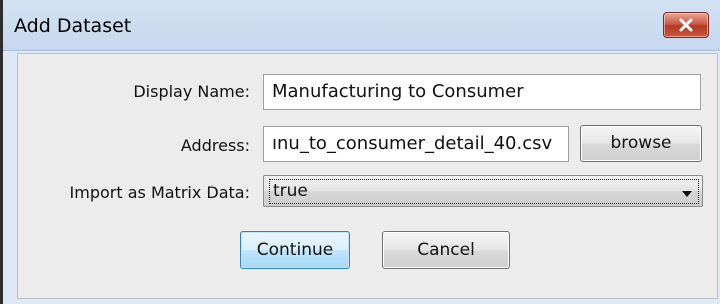 The height and width of the screenshot is (304, 720). I want to click on import-as-matrix-select: true, so click(483, 191).